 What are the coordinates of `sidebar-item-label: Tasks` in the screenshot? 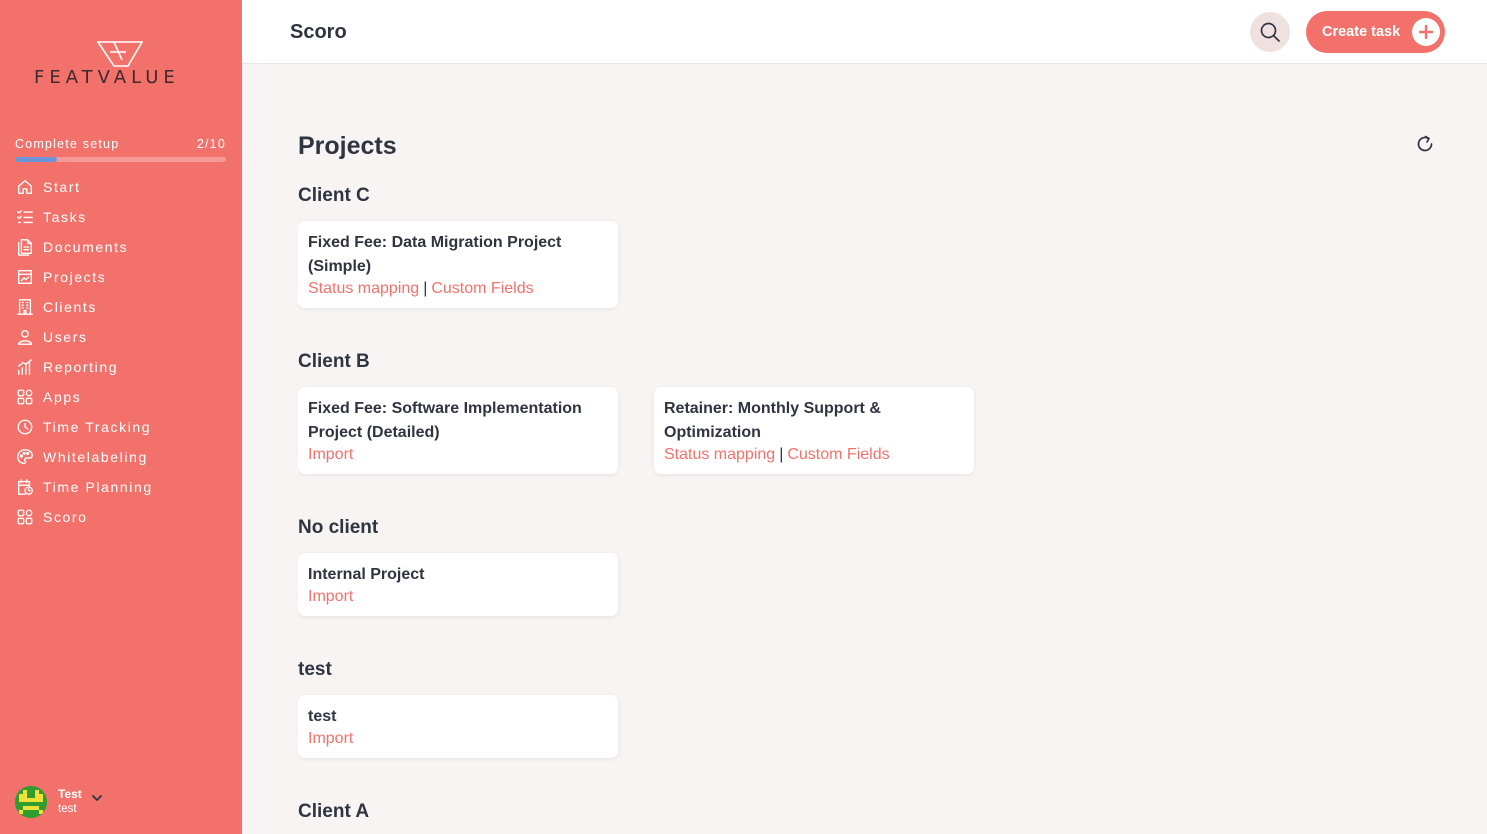 It's located at (65, 217).